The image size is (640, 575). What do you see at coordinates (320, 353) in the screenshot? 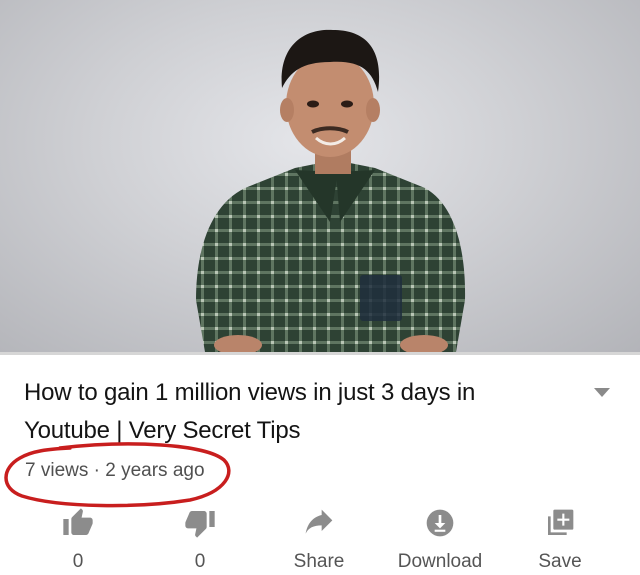
I see `video-divider` at bounding box center [320, 353].